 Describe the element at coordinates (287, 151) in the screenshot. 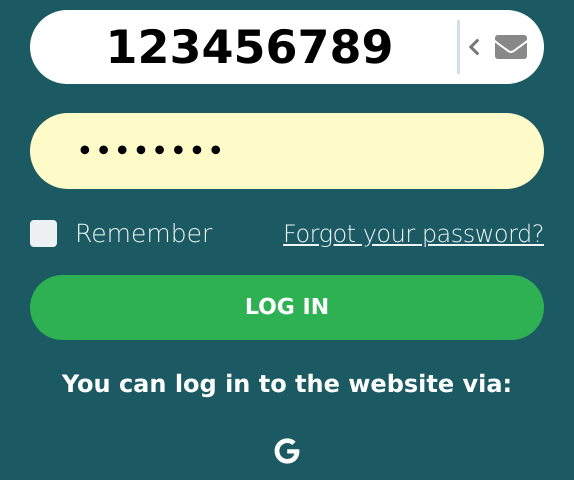

I see `password-field: ••••••••` at that location.